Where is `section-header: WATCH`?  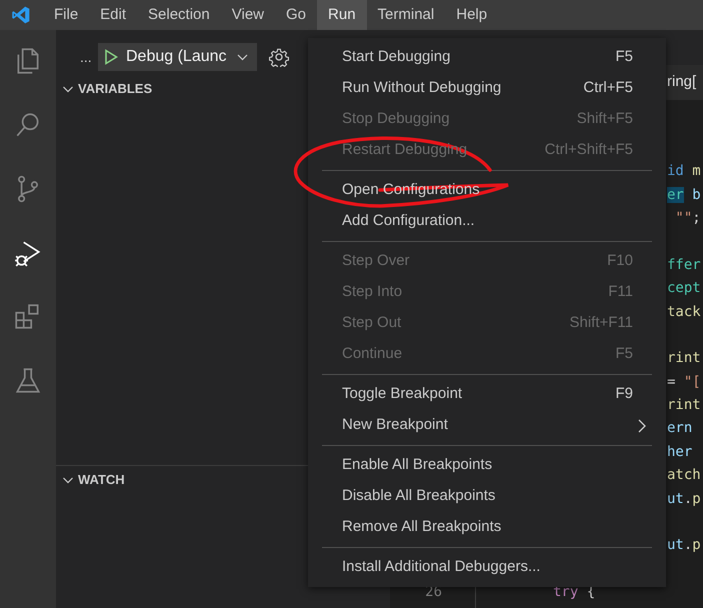 section-header: WATCH is located at coordinates (101, 480).